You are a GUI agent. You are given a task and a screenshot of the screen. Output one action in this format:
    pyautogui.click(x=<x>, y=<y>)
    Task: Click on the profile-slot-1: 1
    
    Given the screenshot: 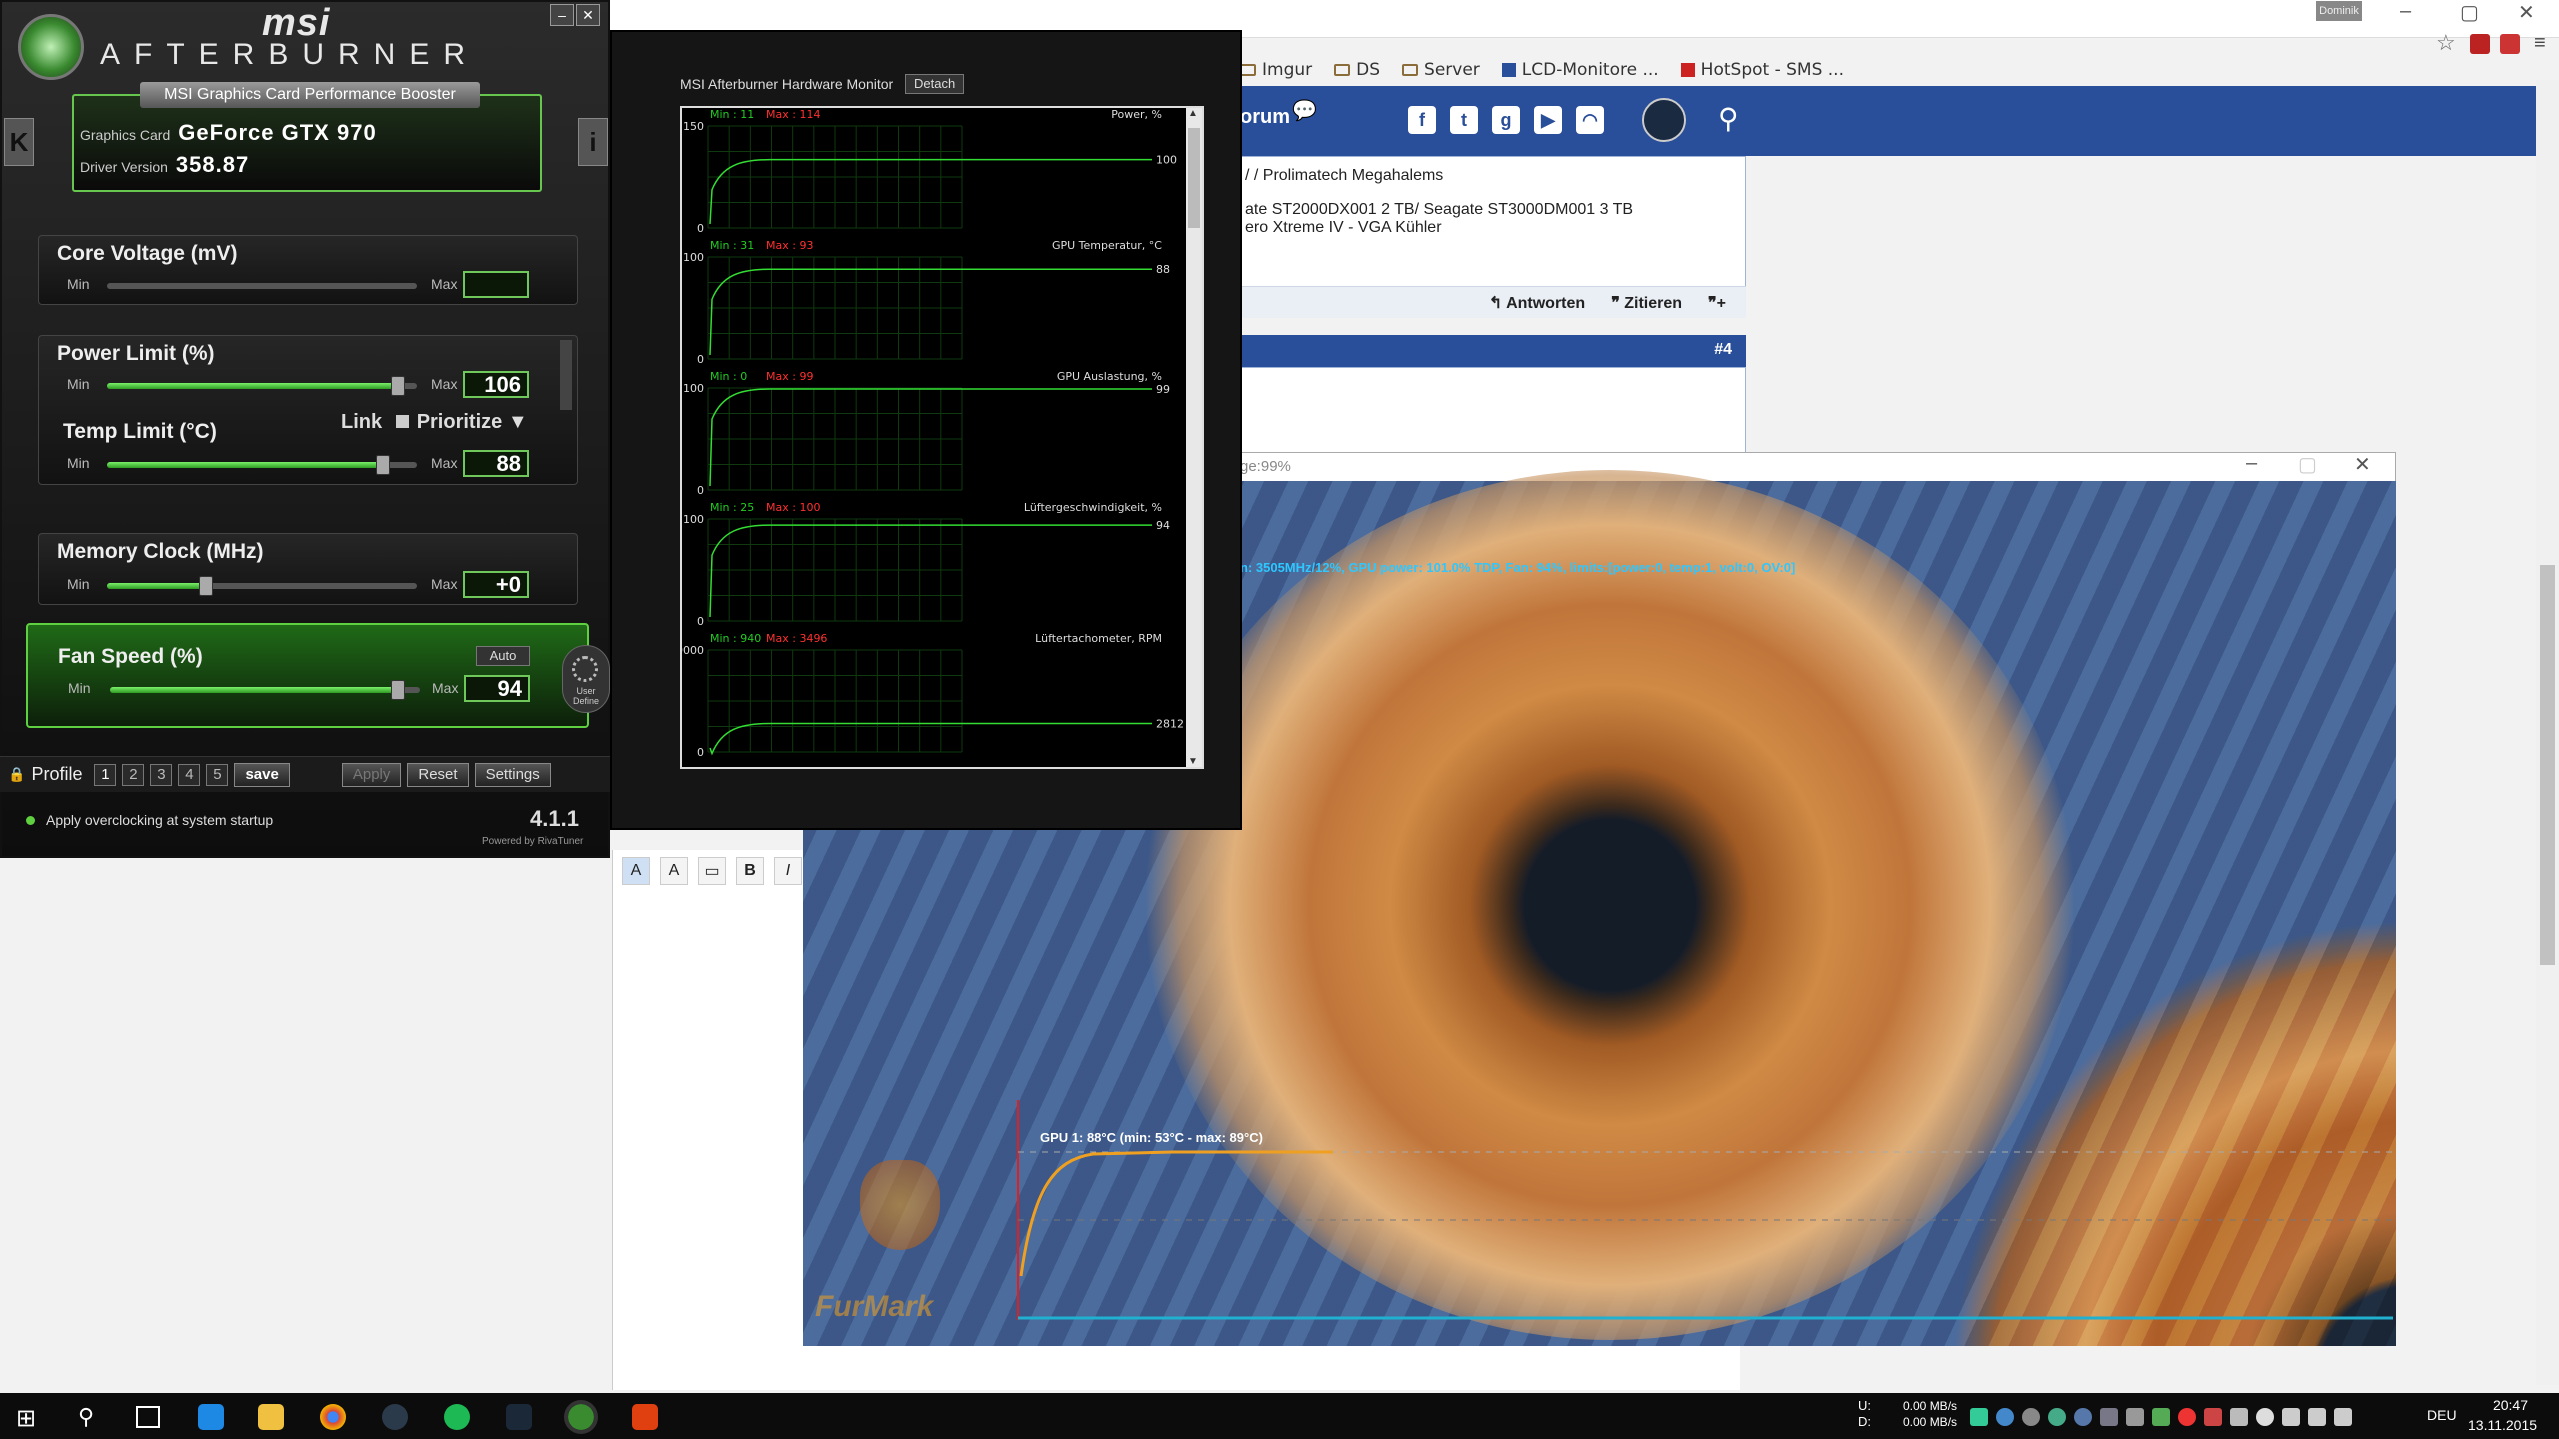 What is the action you would take?
    pyautogui.click(x=105, y=774)
    